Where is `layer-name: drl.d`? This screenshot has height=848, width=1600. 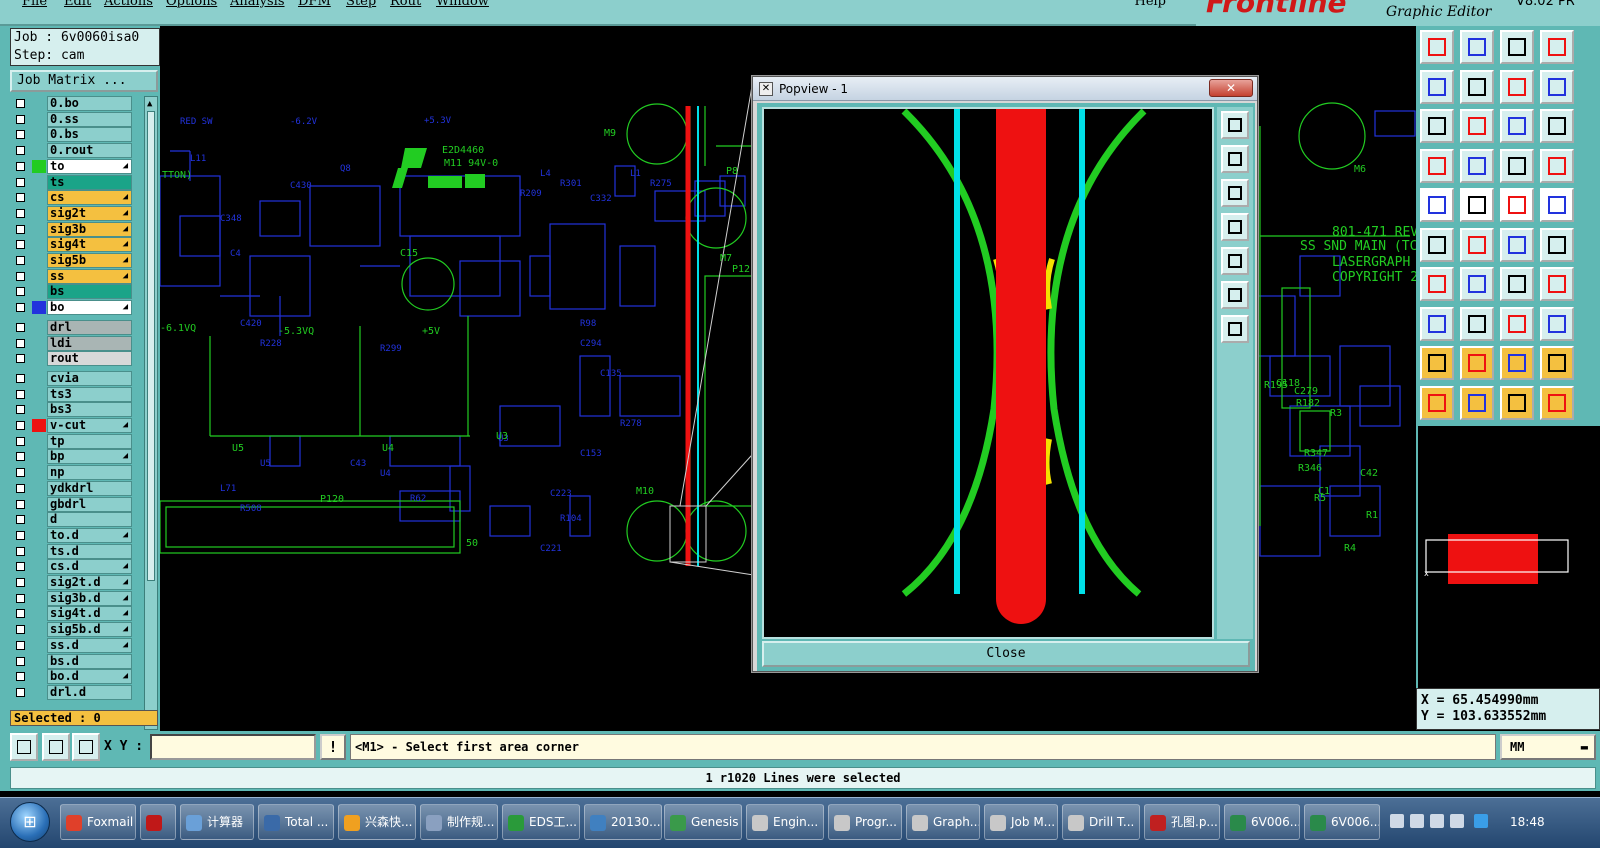
layer-name: drl.d is located at coordinates (89, 692).